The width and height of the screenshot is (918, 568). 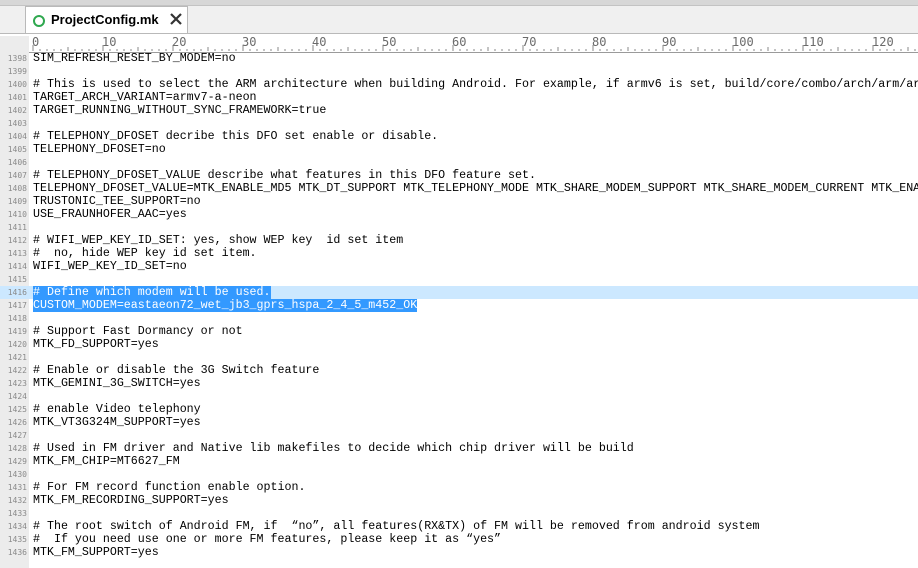 What do you see at coordinates (17, 279) in the screenshot?
I see `line-number: 1415` at bounding box center [17, 279].